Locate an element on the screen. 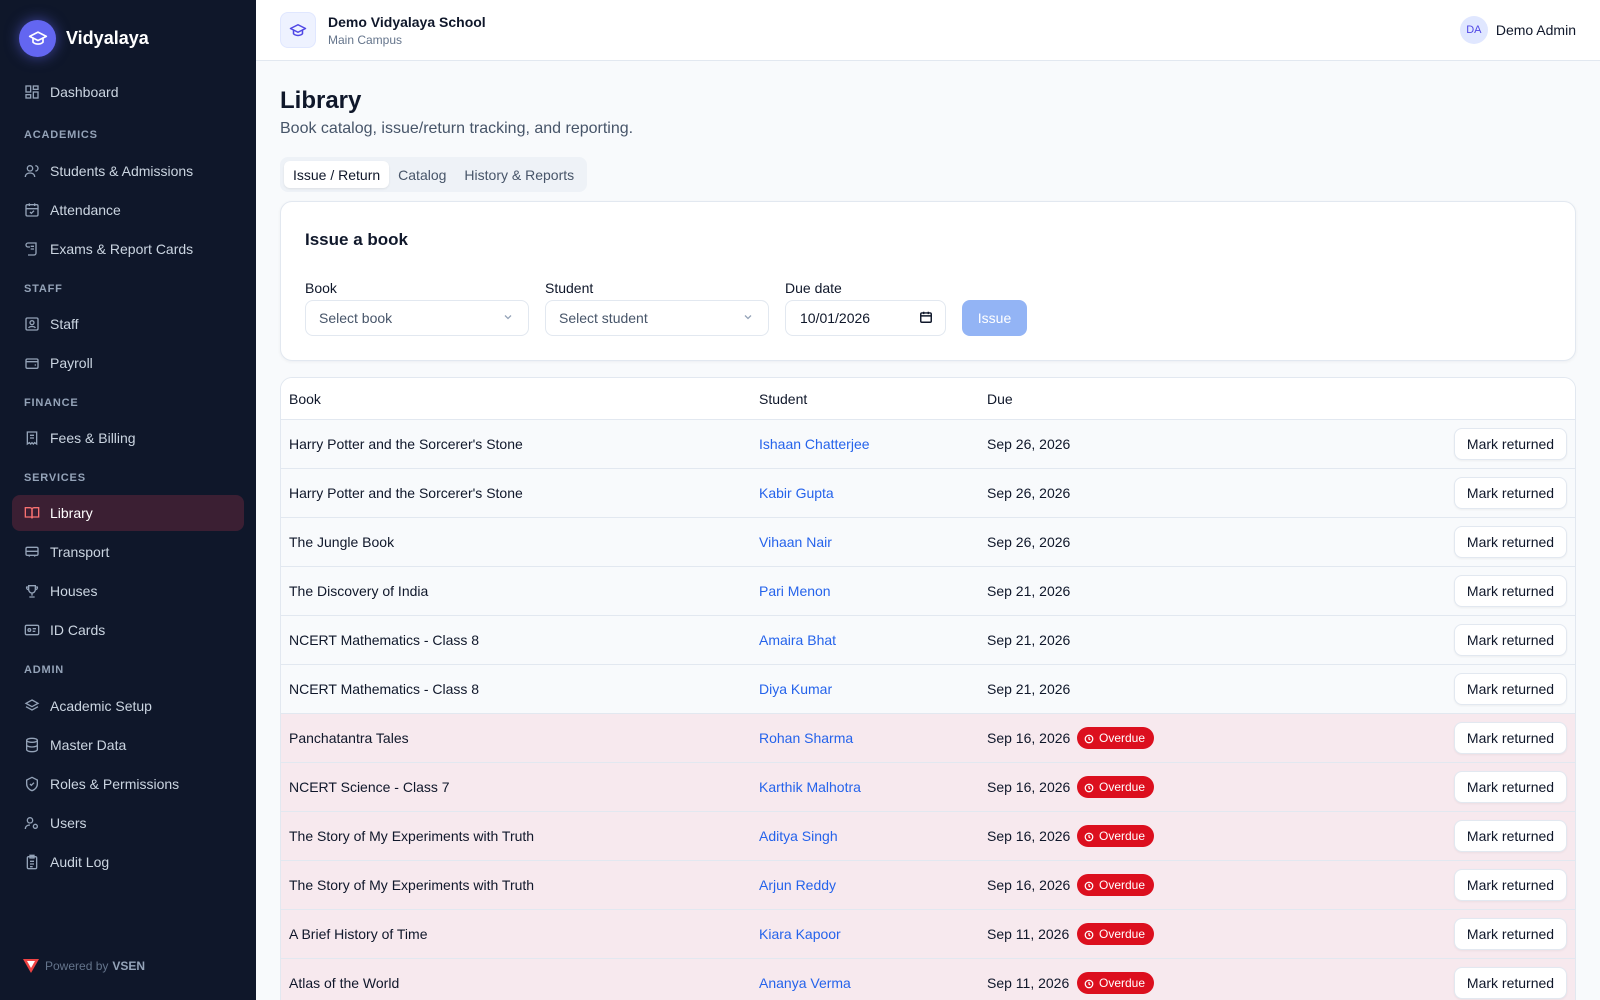  sidebar-item-label: Fees & Billing is located at coordinates (93, 438).